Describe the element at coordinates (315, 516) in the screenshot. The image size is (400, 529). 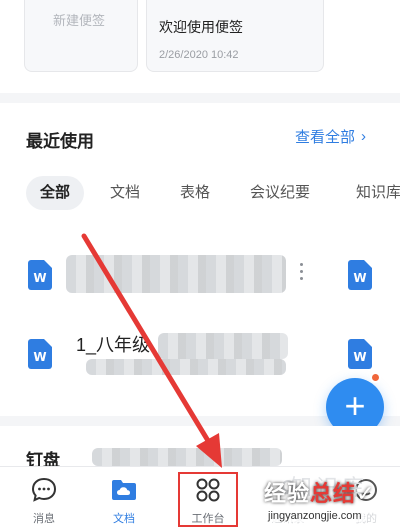
I see `watermark-url: jingyanzongjie.com` at that location.